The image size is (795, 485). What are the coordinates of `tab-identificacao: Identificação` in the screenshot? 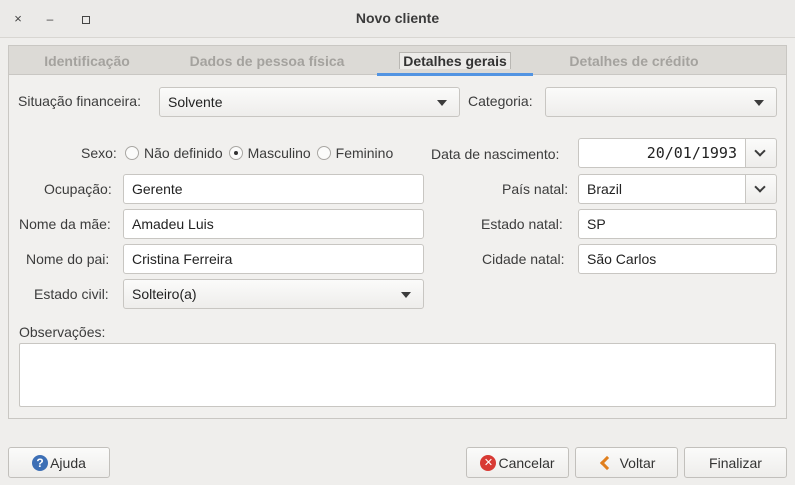 It's located at (87, 60).